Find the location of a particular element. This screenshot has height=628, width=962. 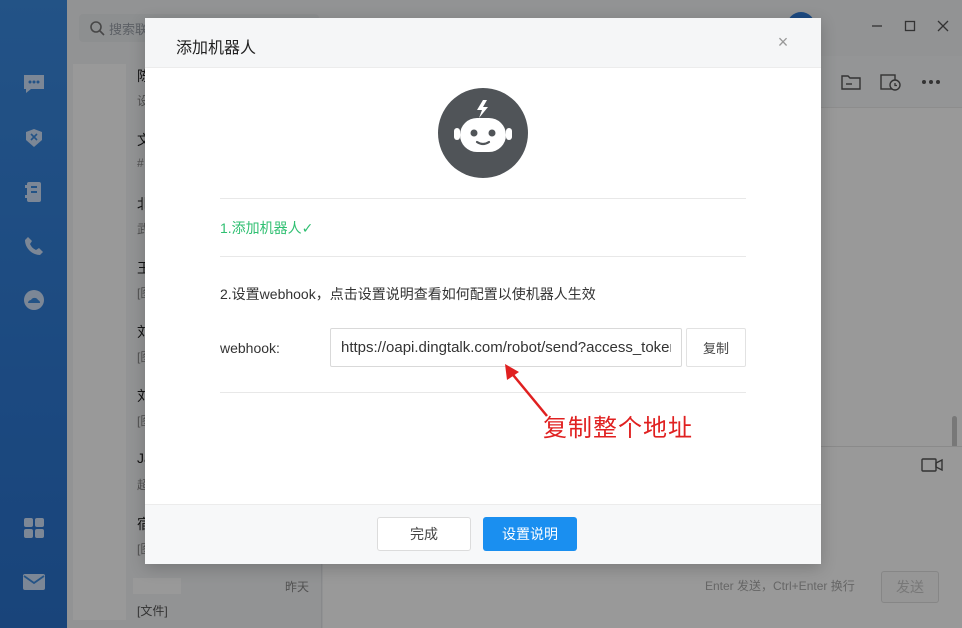

step-2-label: 2.设置webhook，点击设置说明查看如何配置以使机器人生效 is located at coordinates (408, 294).